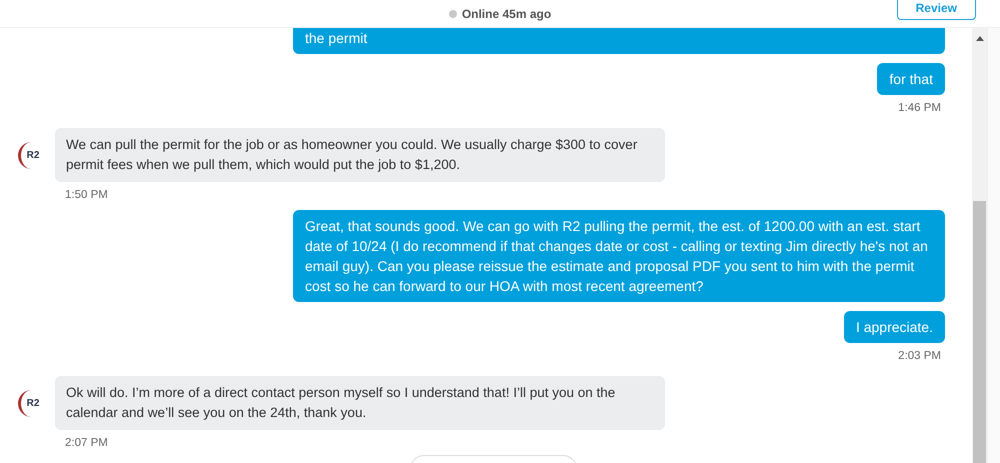 This screenshot has height=463, width=1000. Describe the element at coordinates (936, 10) in the screenshot. I see `review-button: Review` at that location.